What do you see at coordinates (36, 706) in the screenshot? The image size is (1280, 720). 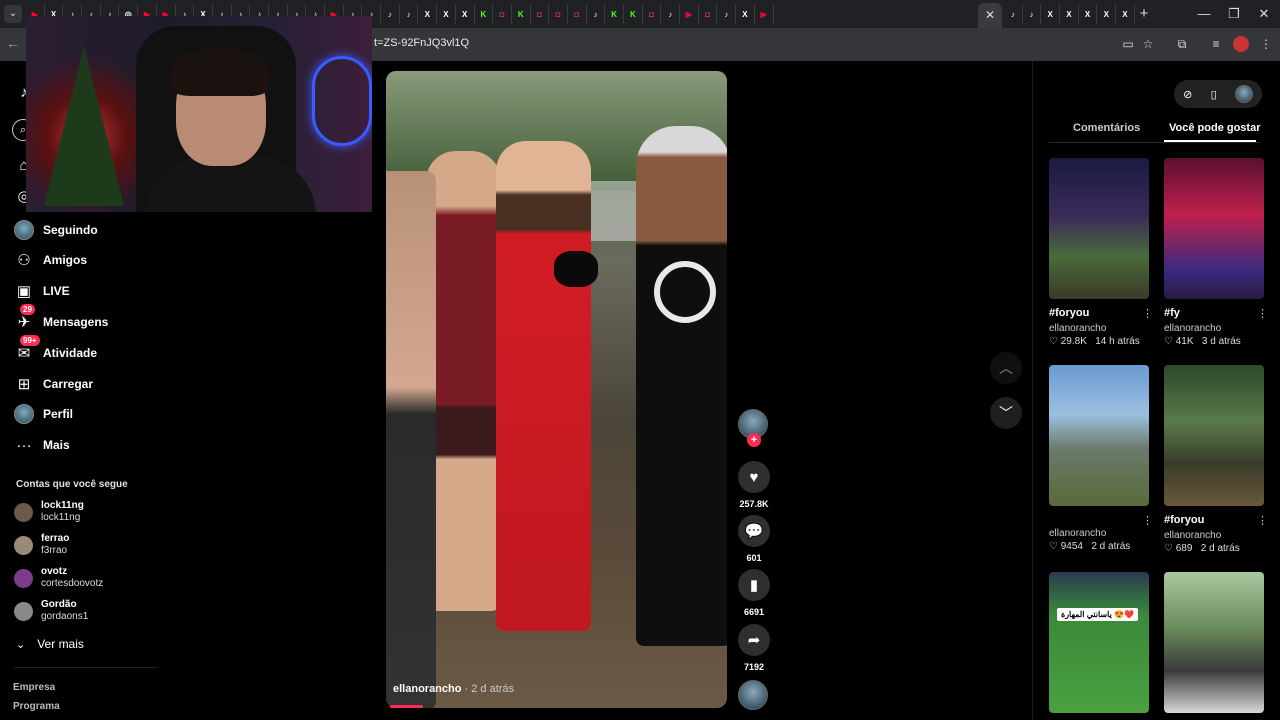 I see `footer-link-programa: Programa` at bounding box center [36, 706].